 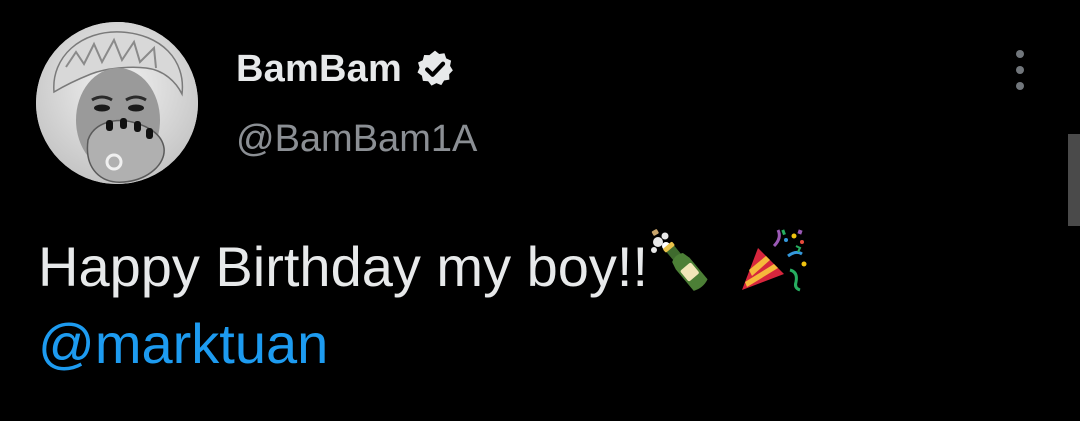 What do you see at coordinates (1074, 180) in the screenshot?
I see `scrollbar` at bounding box center [1074, 180].